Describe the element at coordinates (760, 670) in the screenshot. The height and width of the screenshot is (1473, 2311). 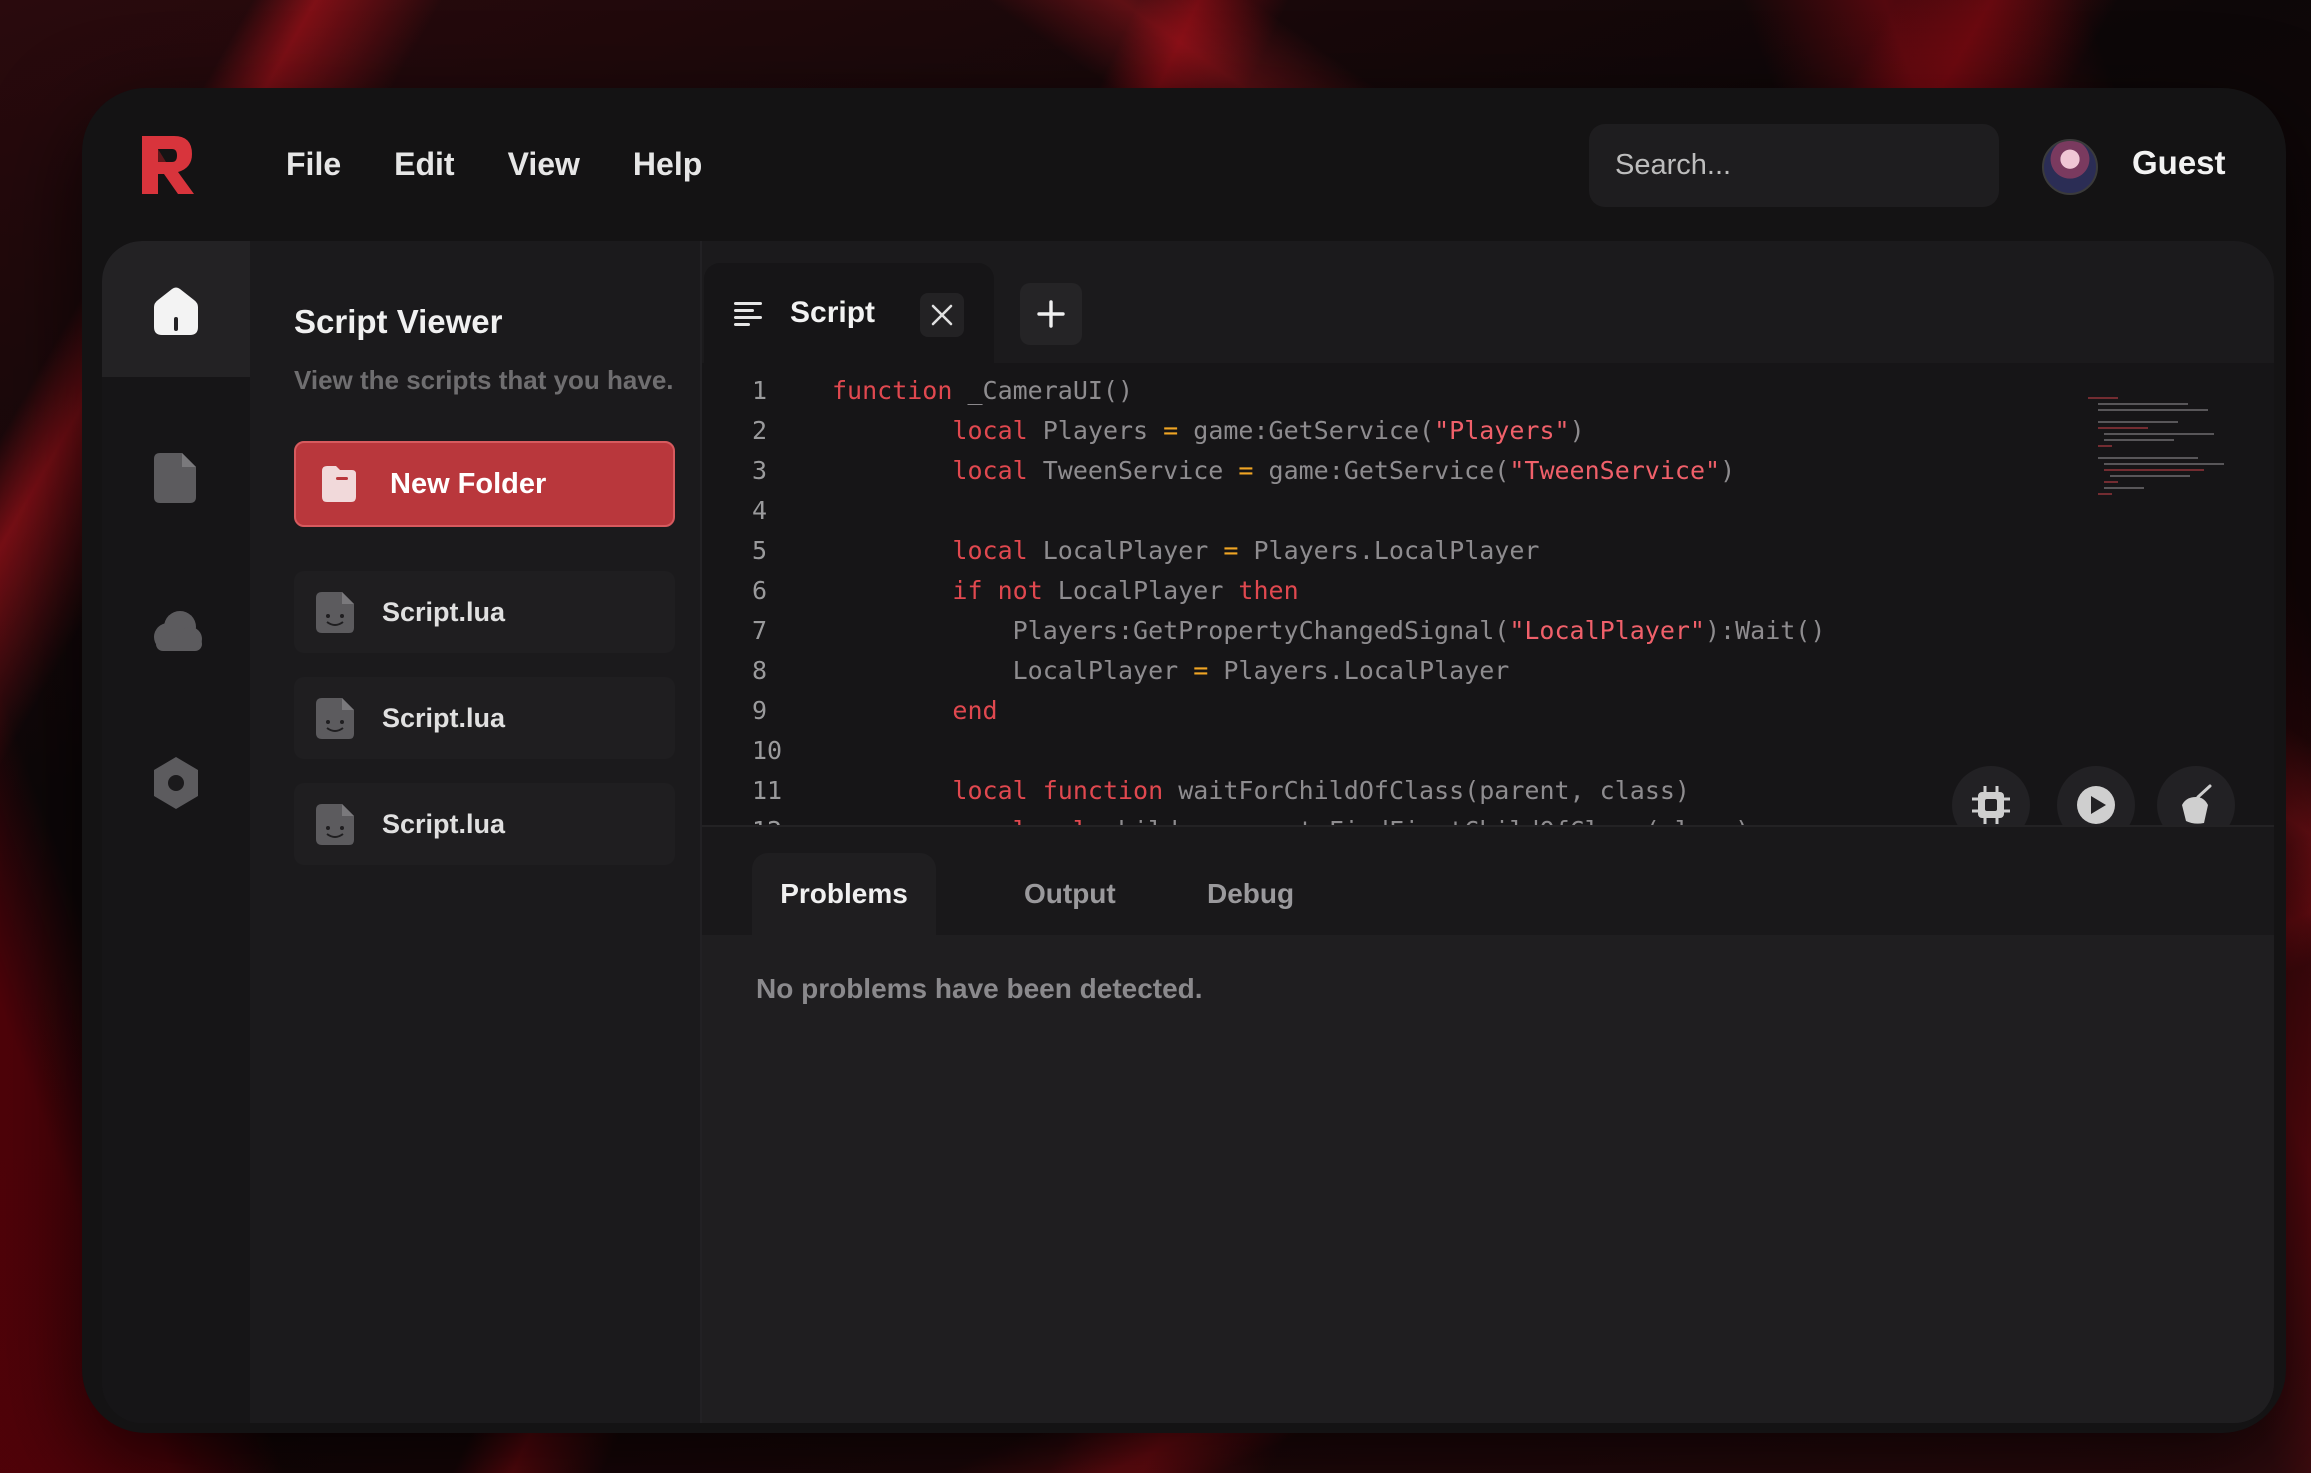
I see `line-number: 8` at that location.